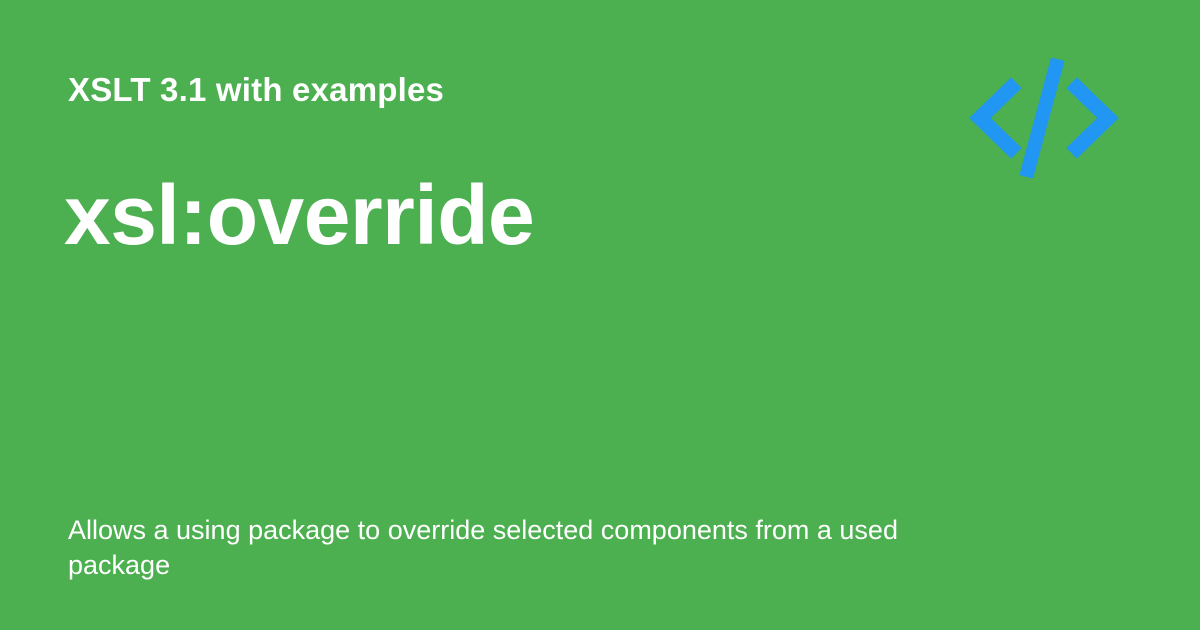  I want to click on series-title: XSLT 3.1 with examples, so click(256, 89).